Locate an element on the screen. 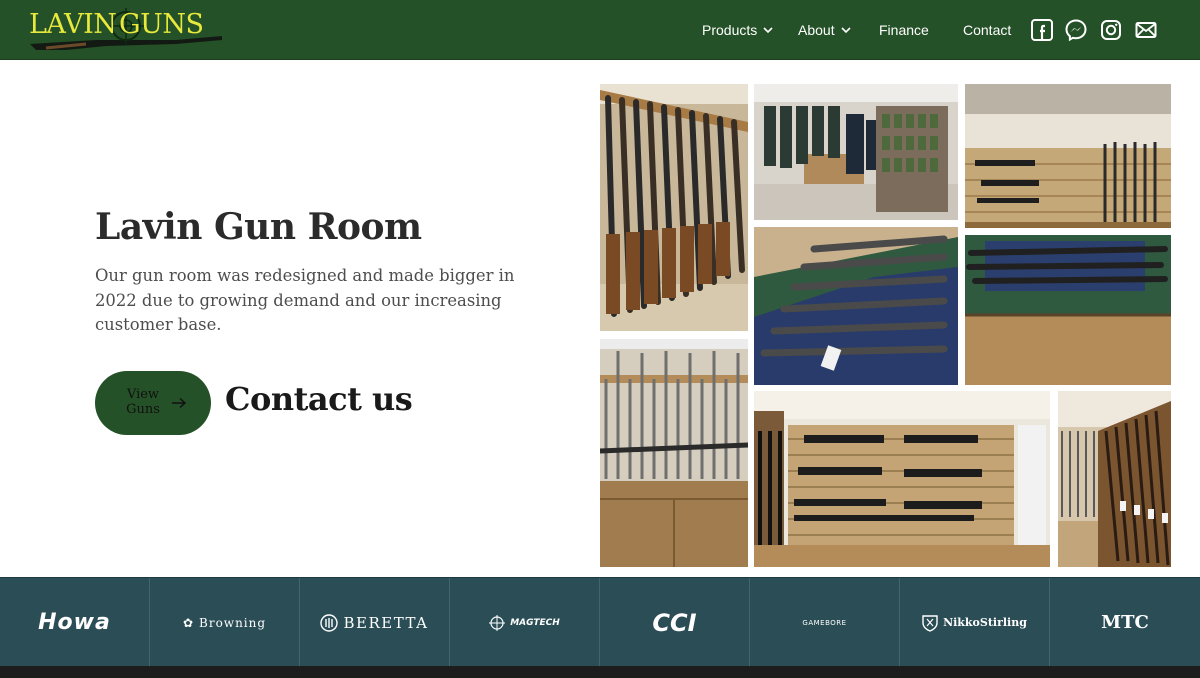 The height and width of the screenshot is (678, 1200). target-icon is located at coordinates (497, 622).